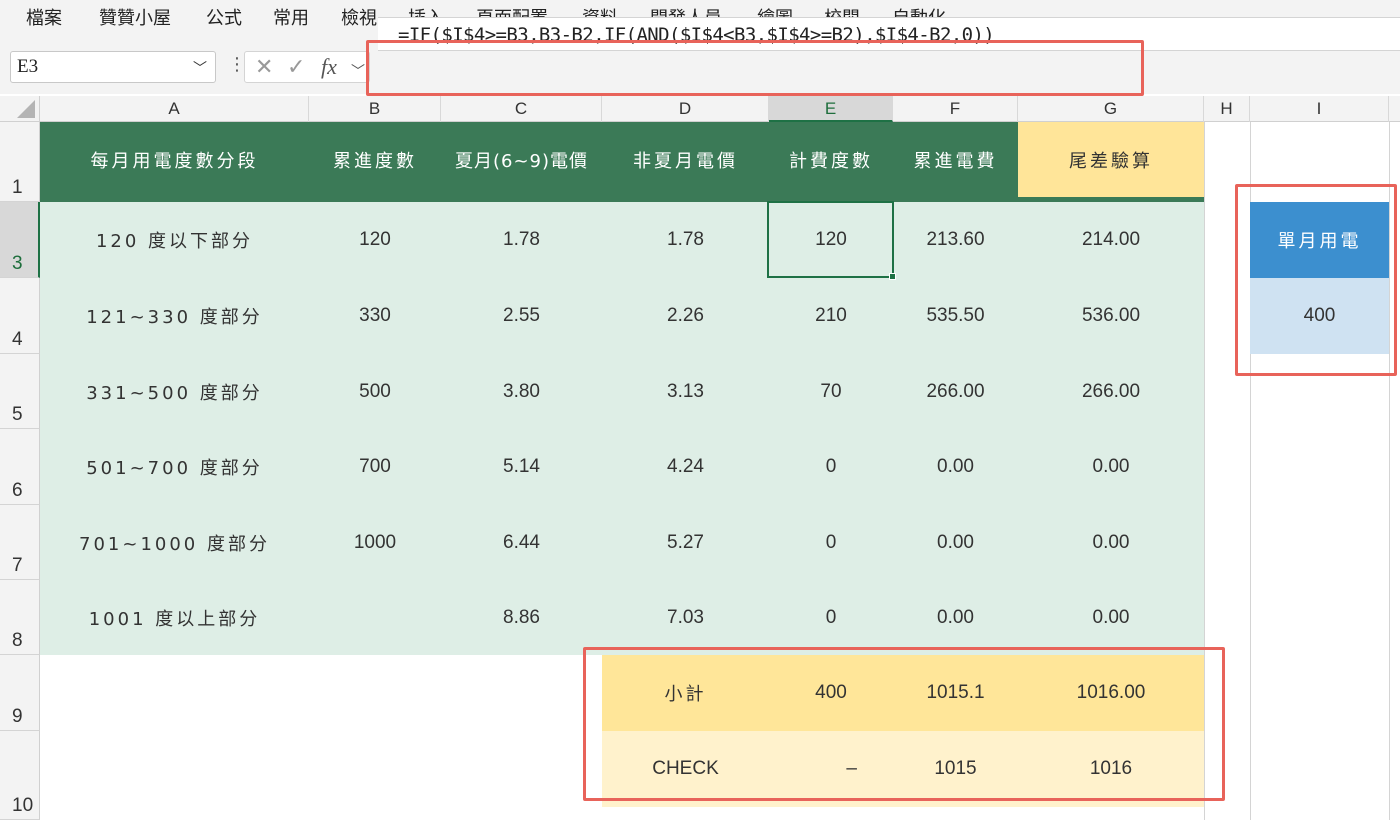 The height and width of the screenshot is (820, 1400). What do you see at coordinates (375, 160) in the screenshot?
I see `header-cumulative-kwh: 累進度數` at bounding box center [375, 160].